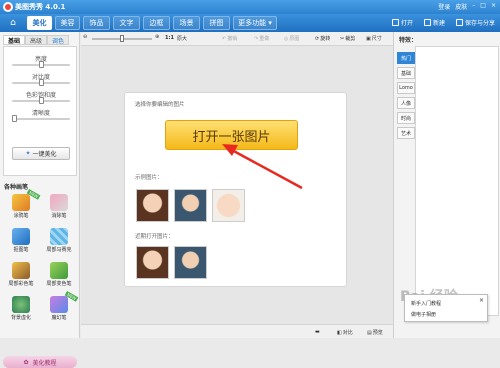 The image size is (500, 368). What do you see at coordinates (446, 308) in the screenshot?
I see `tips-popup: 新手入门教程 做电子相册 ×` at bounding box center [446, 308].